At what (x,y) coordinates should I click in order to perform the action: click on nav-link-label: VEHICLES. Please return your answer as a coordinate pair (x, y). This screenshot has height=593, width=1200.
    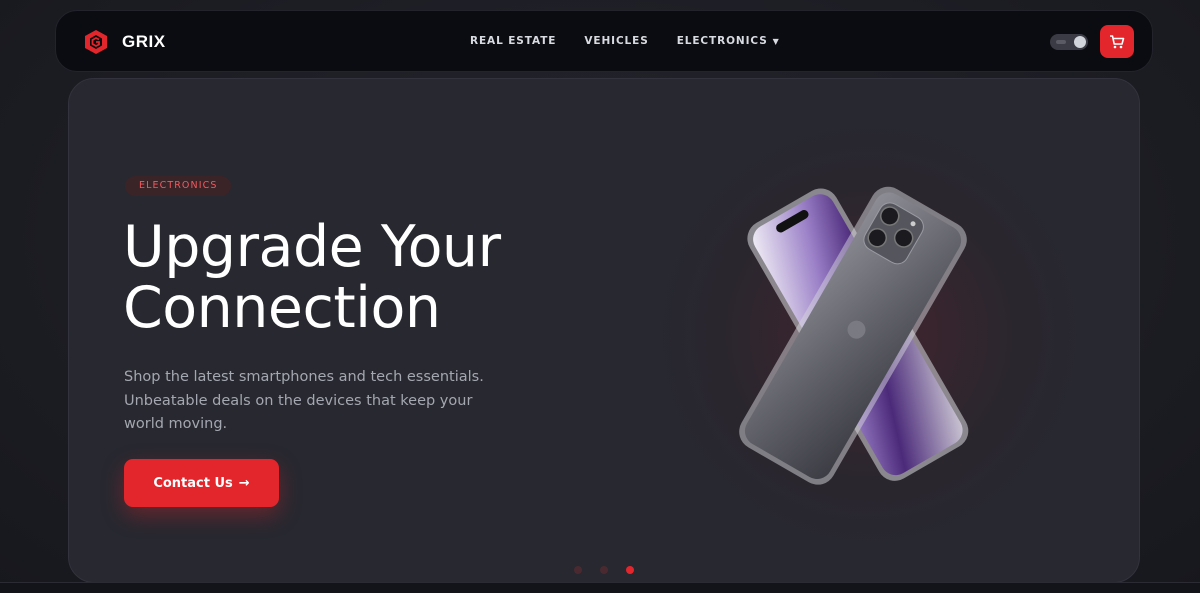
    Looking at the image, I should click on (616, 41).